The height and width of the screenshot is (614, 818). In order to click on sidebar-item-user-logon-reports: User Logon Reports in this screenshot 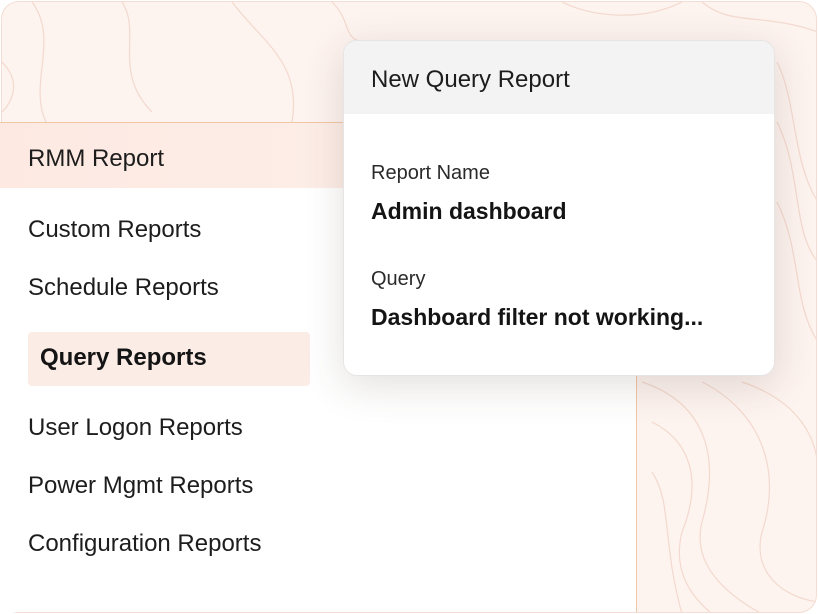, I will do `click(135, 428)`.